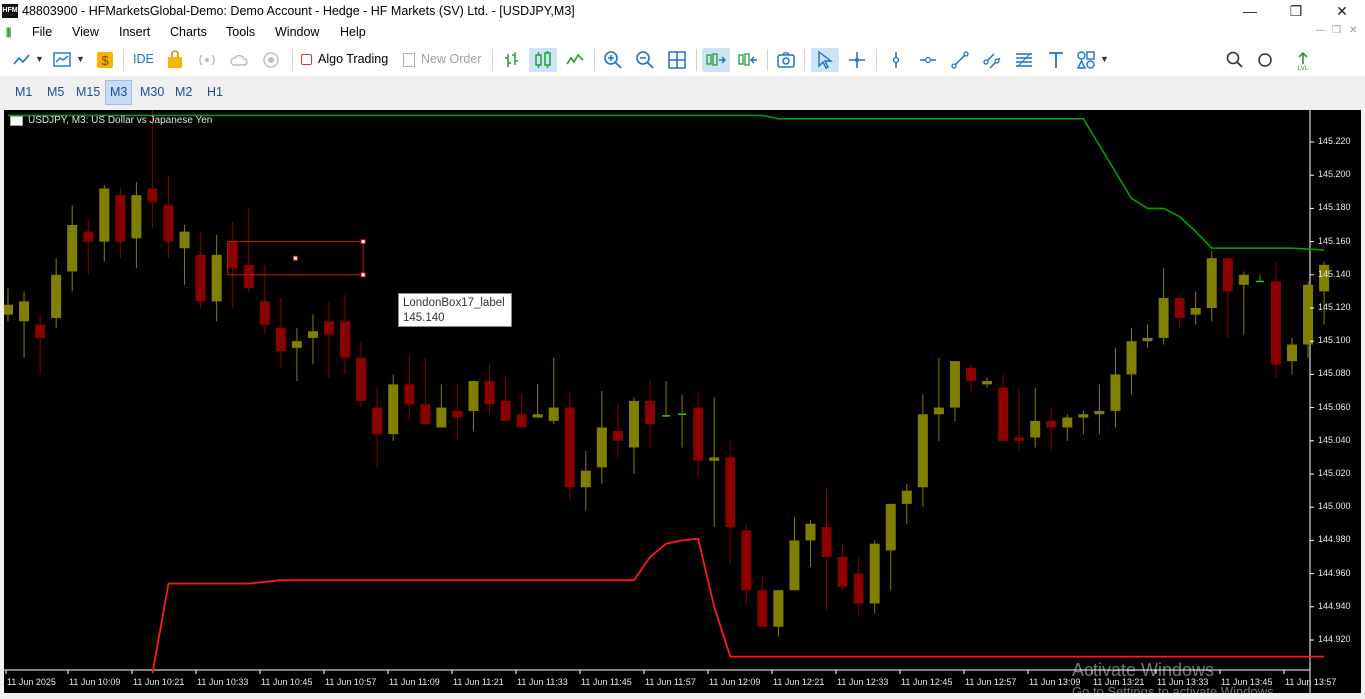 The image size is (1365, 699). What do you see at coordinates (748, 60) in the screenshot?
I see `chart-shift-icon` at bounding box center [748, 60].